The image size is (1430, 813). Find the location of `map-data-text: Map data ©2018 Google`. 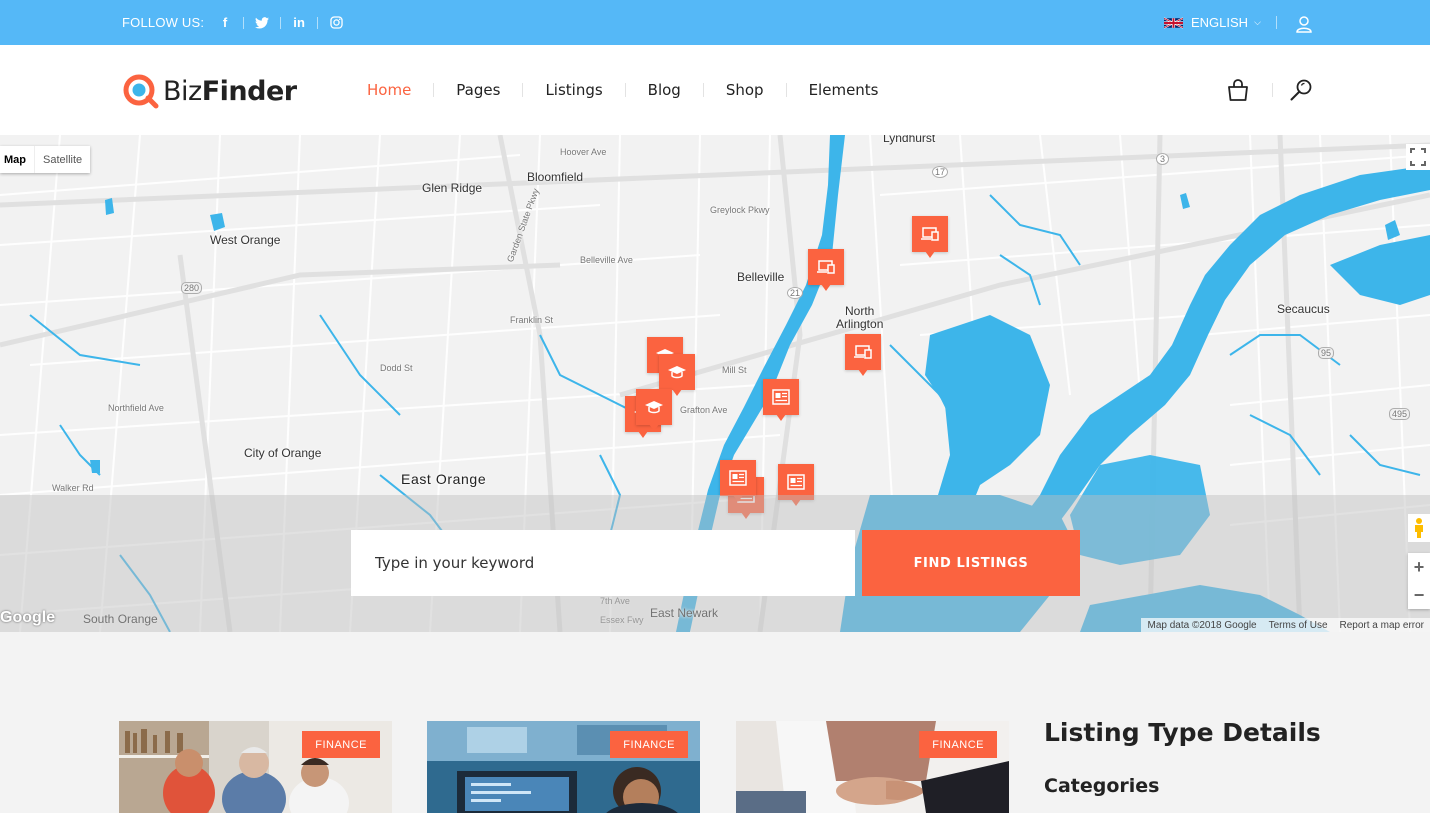

map-data-text: Map data ©2018 Google is located at coordinates (1202, 625).